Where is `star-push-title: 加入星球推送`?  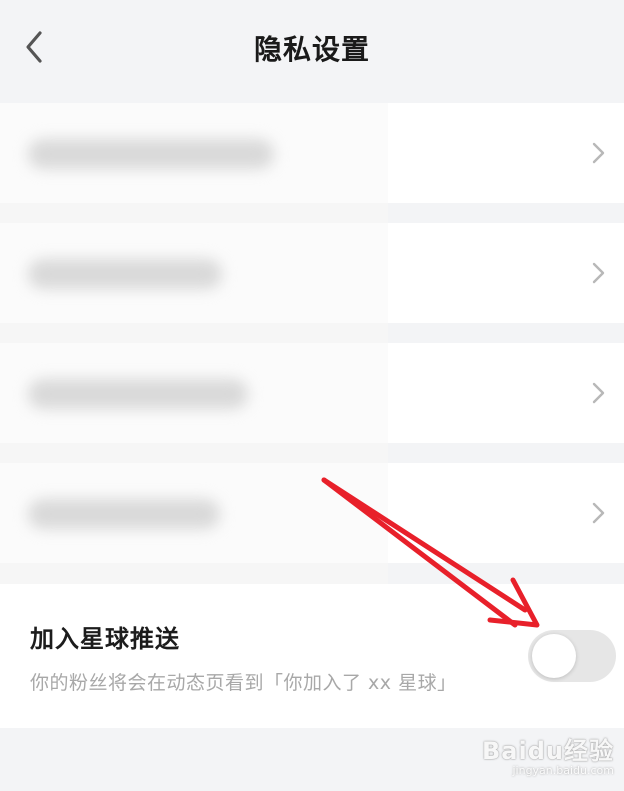 star-push-title: 加入星球推送 is located at coordinates (105, 639).